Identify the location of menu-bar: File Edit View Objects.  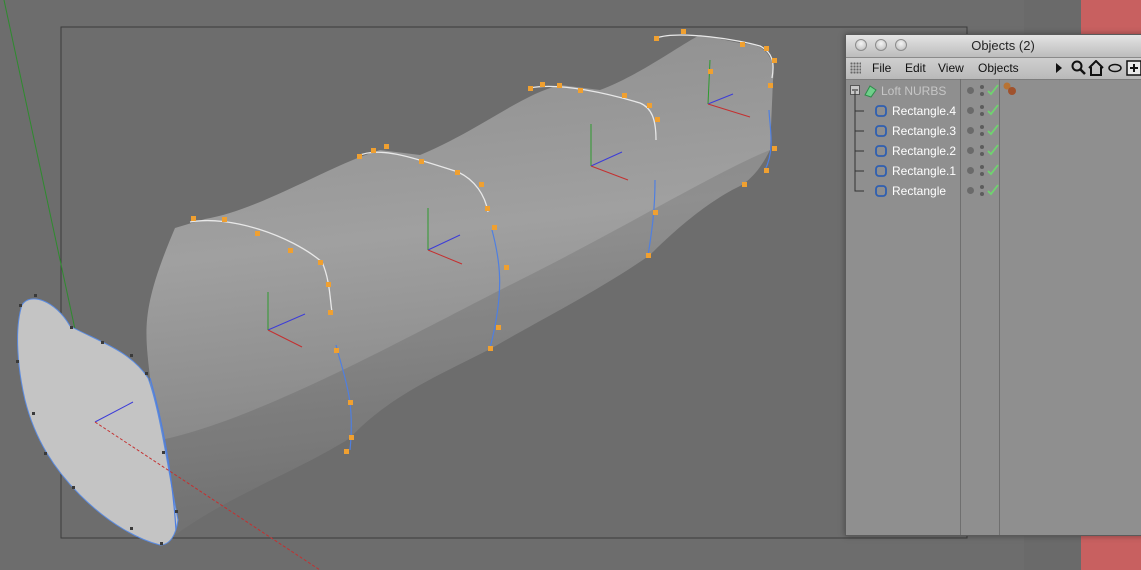
(993, 69).